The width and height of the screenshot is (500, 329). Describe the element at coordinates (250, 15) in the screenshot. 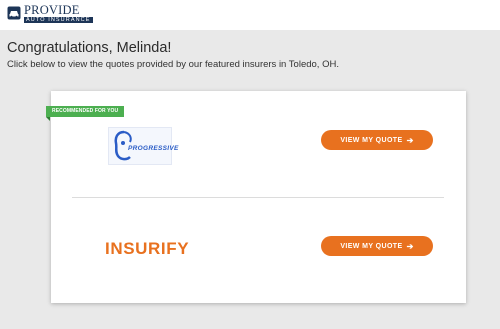

I see `top-bar: PROVIDE AUTO INSURANCE` at that location.